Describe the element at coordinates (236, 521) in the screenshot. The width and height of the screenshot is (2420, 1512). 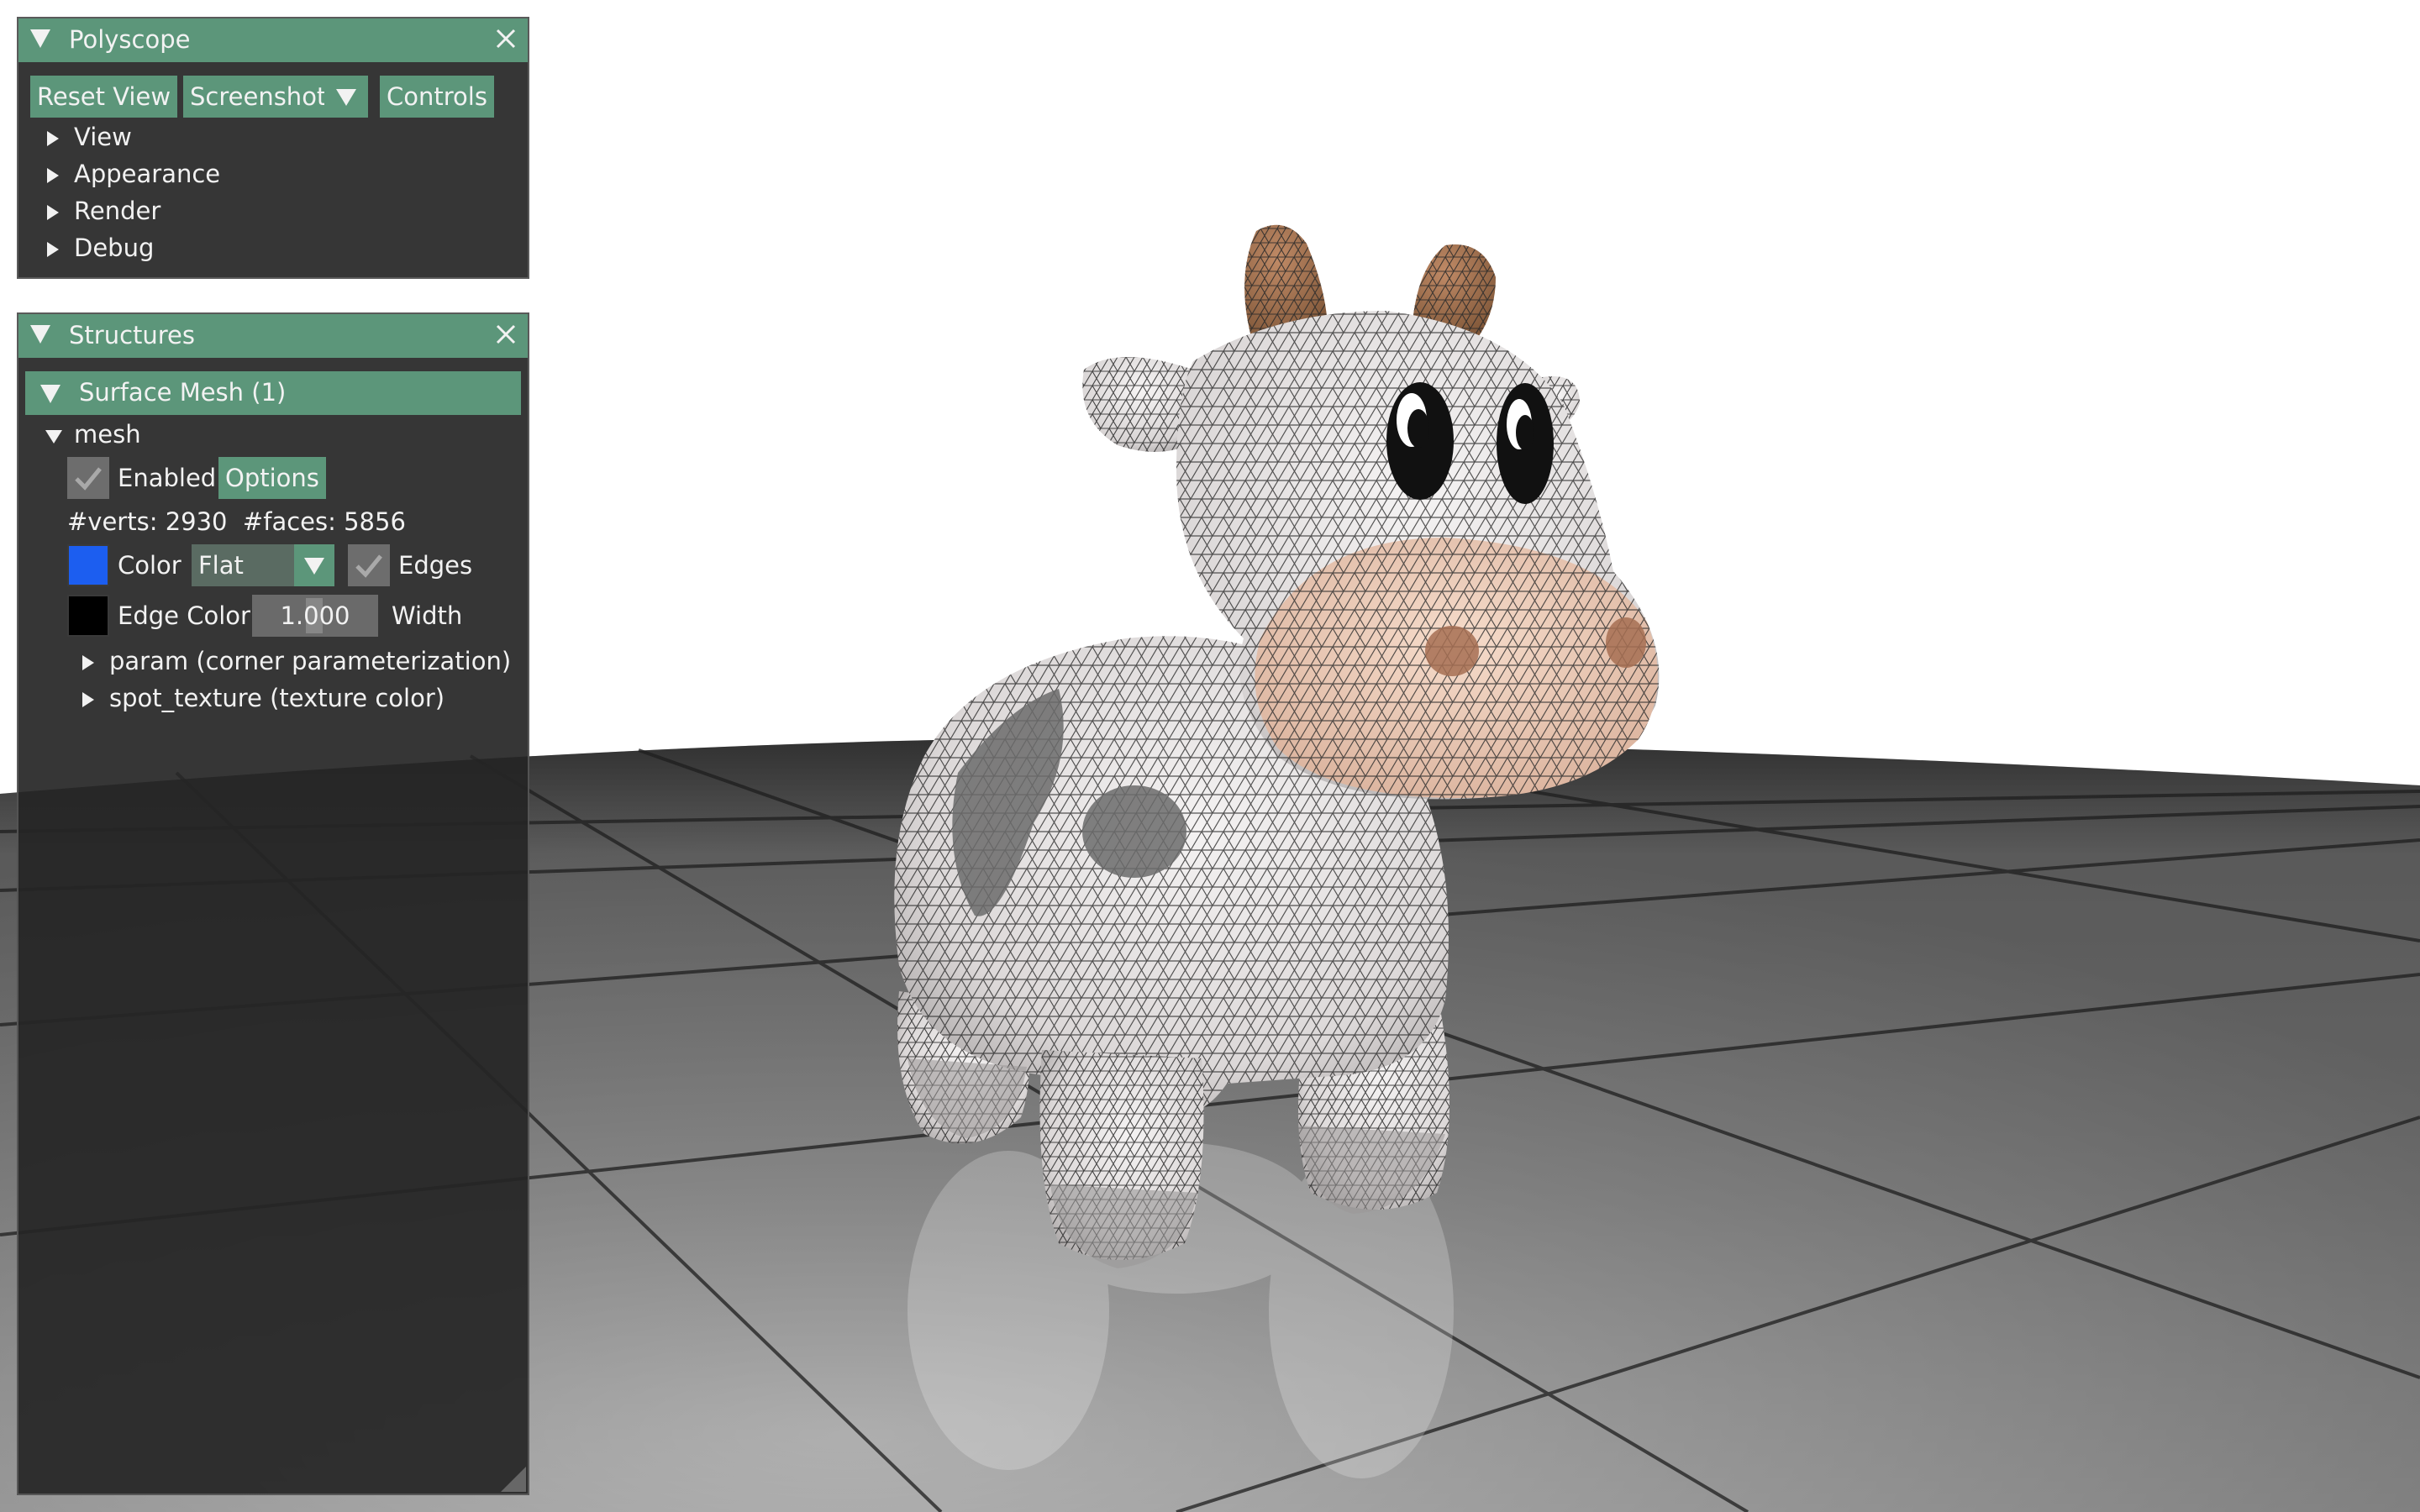
I see `mesh-stats: #verts: 2930 #faces: 5856` at that location.